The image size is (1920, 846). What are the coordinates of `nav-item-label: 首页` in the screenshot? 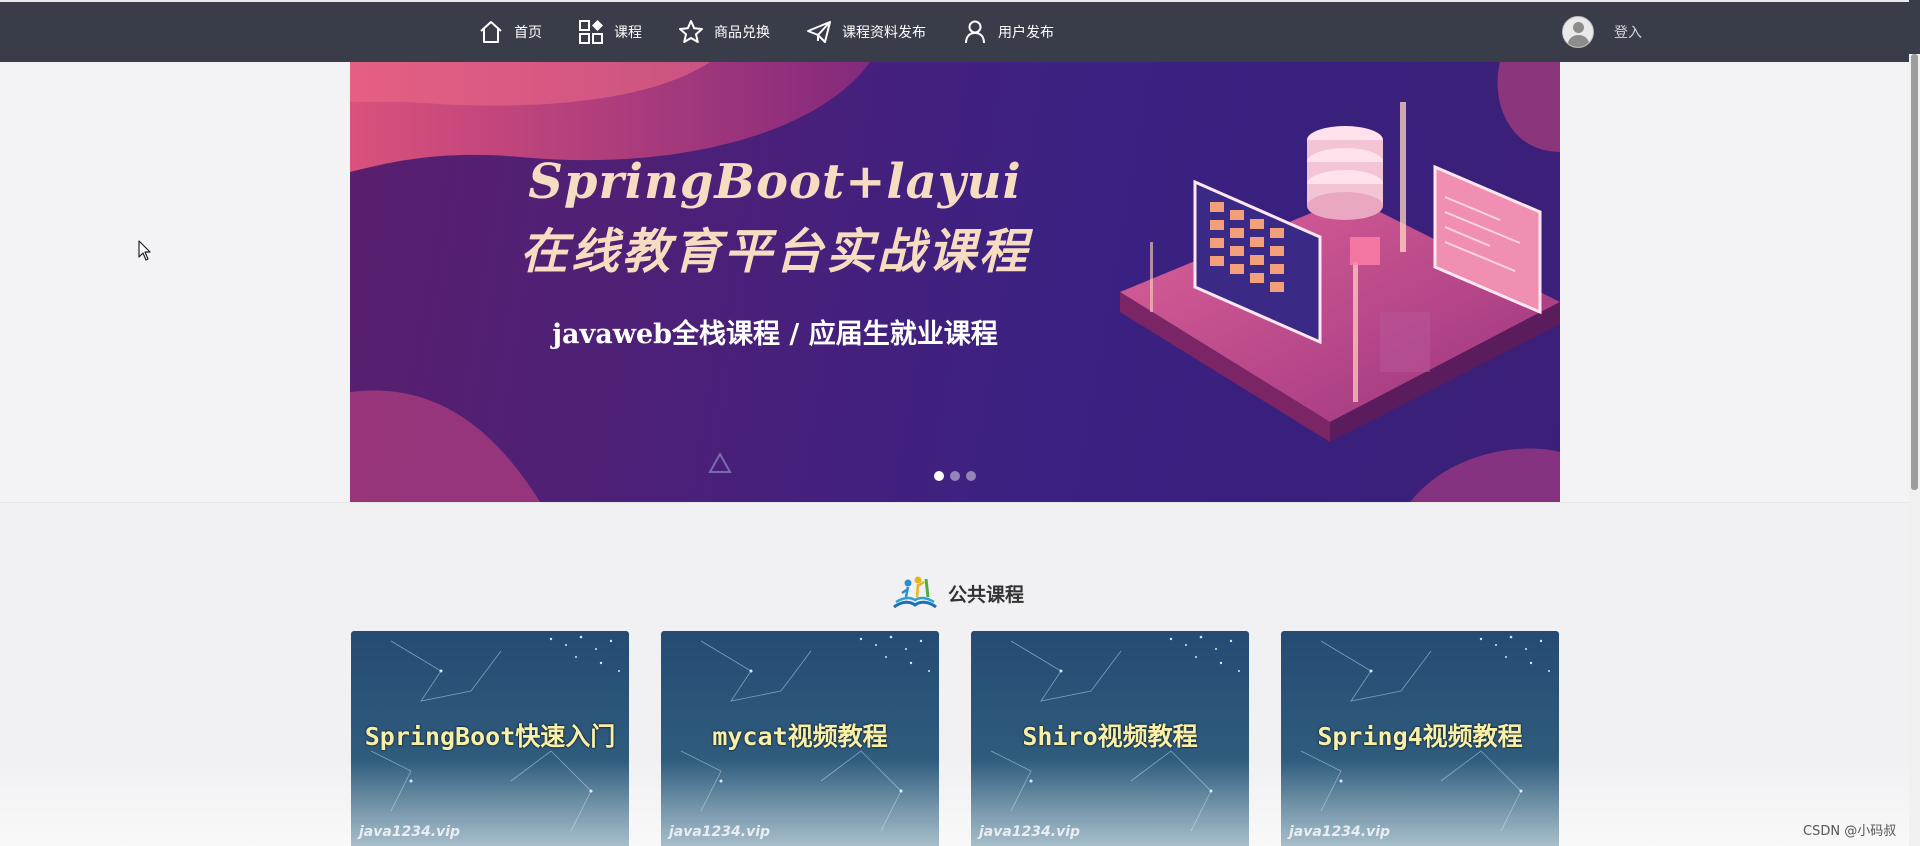 It's located at (528, 33).